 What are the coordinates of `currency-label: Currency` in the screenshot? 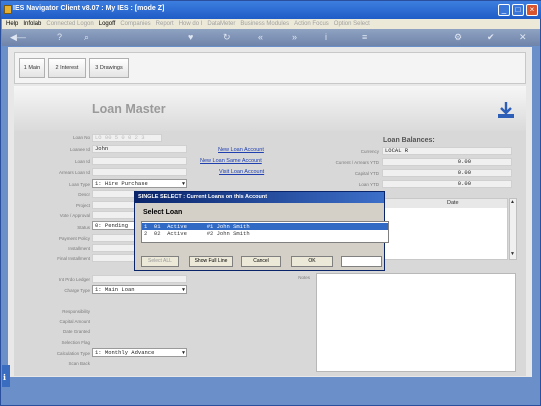 It's located at (369, 151).